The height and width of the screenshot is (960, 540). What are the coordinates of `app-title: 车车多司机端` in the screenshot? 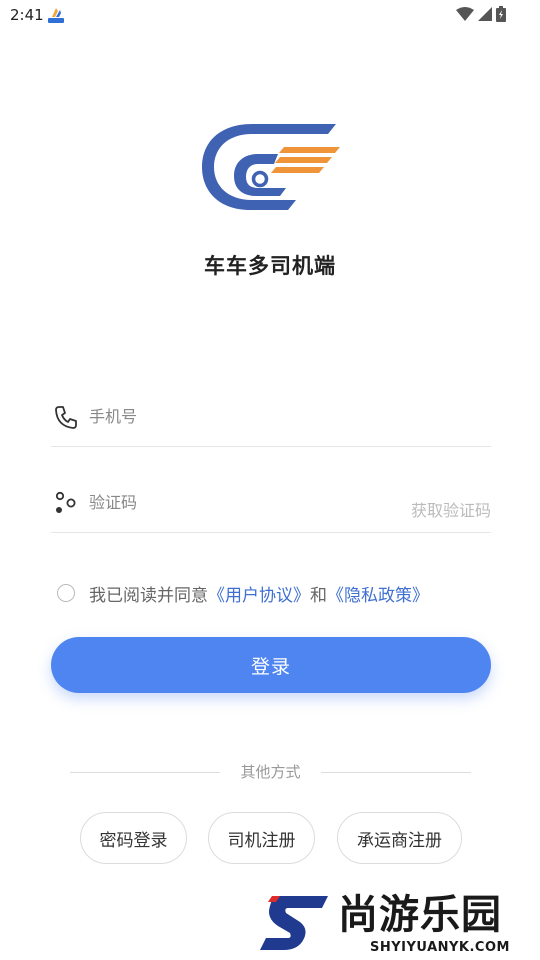 It's located at (270, 266).